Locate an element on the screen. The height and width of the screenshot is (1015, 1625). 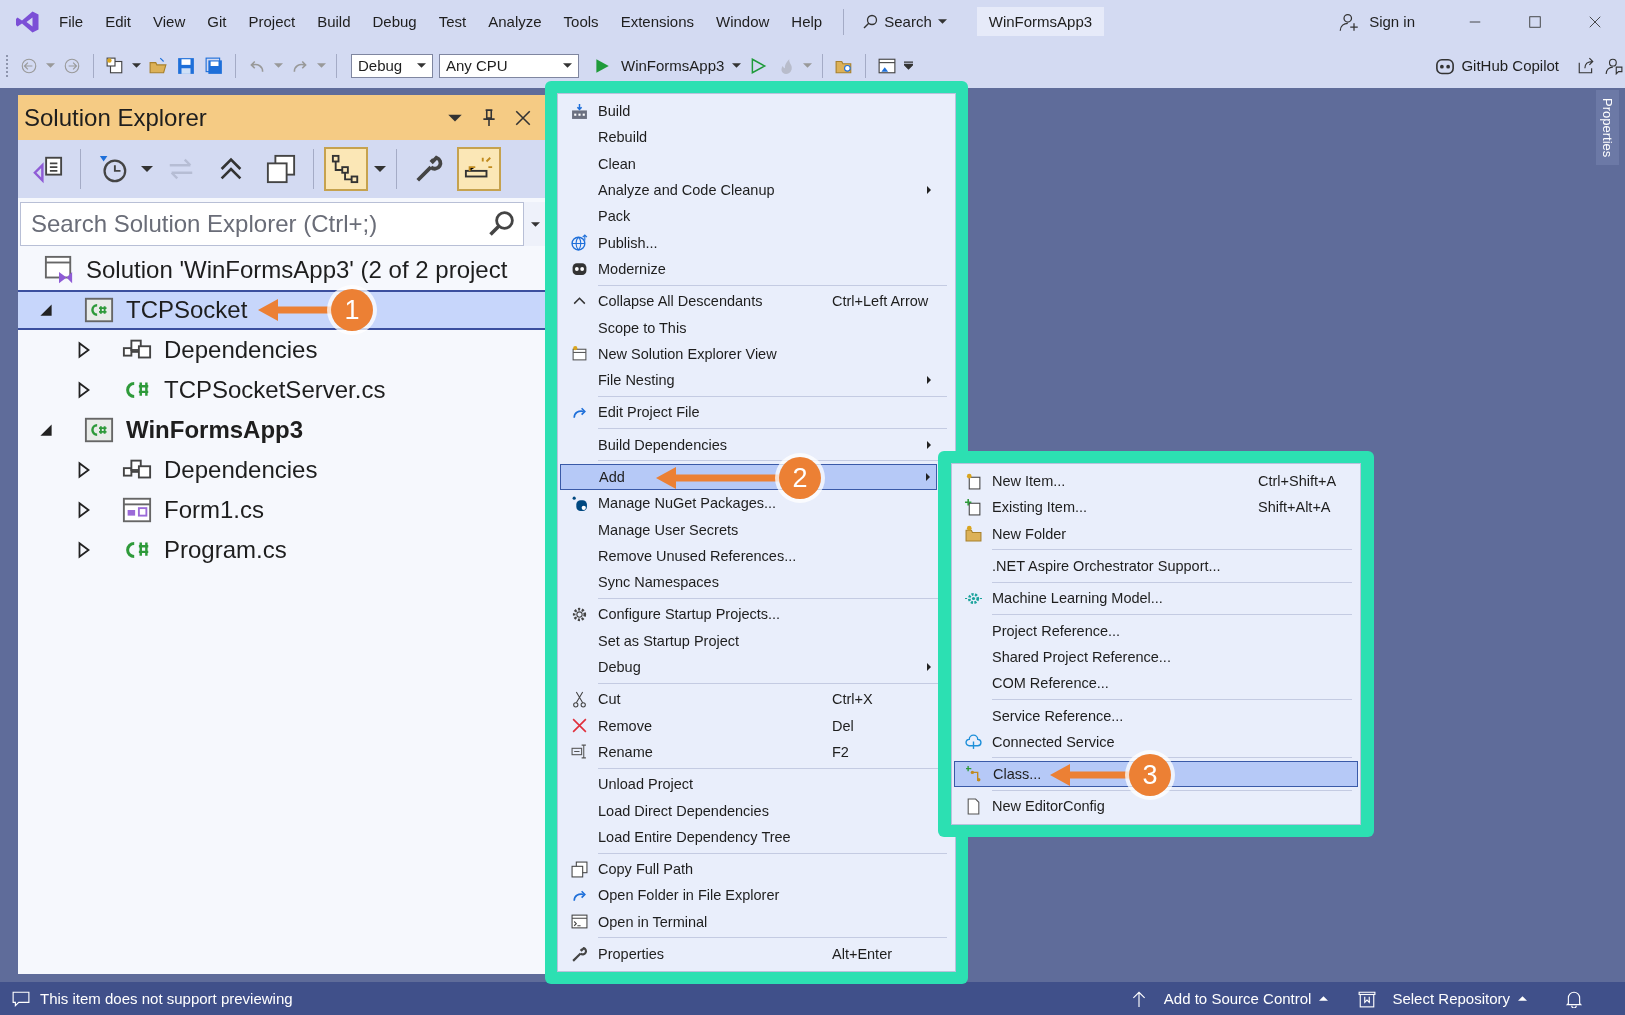
menu-item: Clean is located at coordinates (748, 163).